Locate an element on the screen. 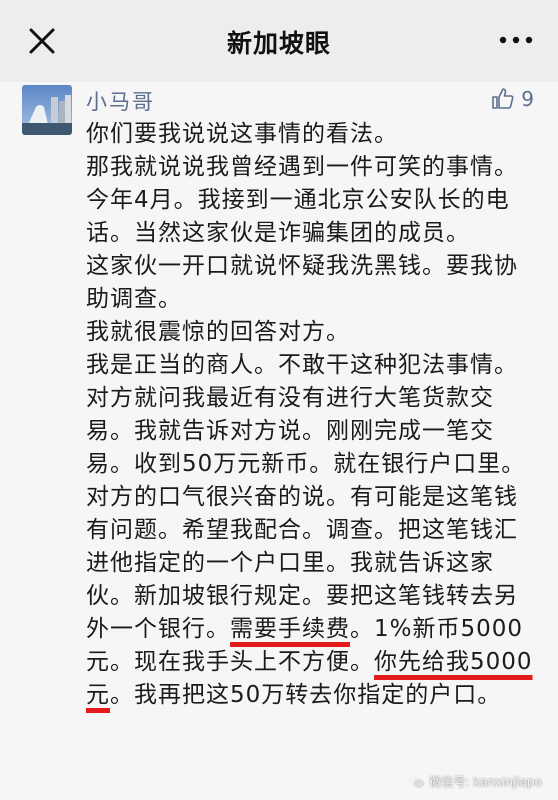 The image size is (558, 800). top-bar: 新加坡眼 is located at coordinates (279, 41).